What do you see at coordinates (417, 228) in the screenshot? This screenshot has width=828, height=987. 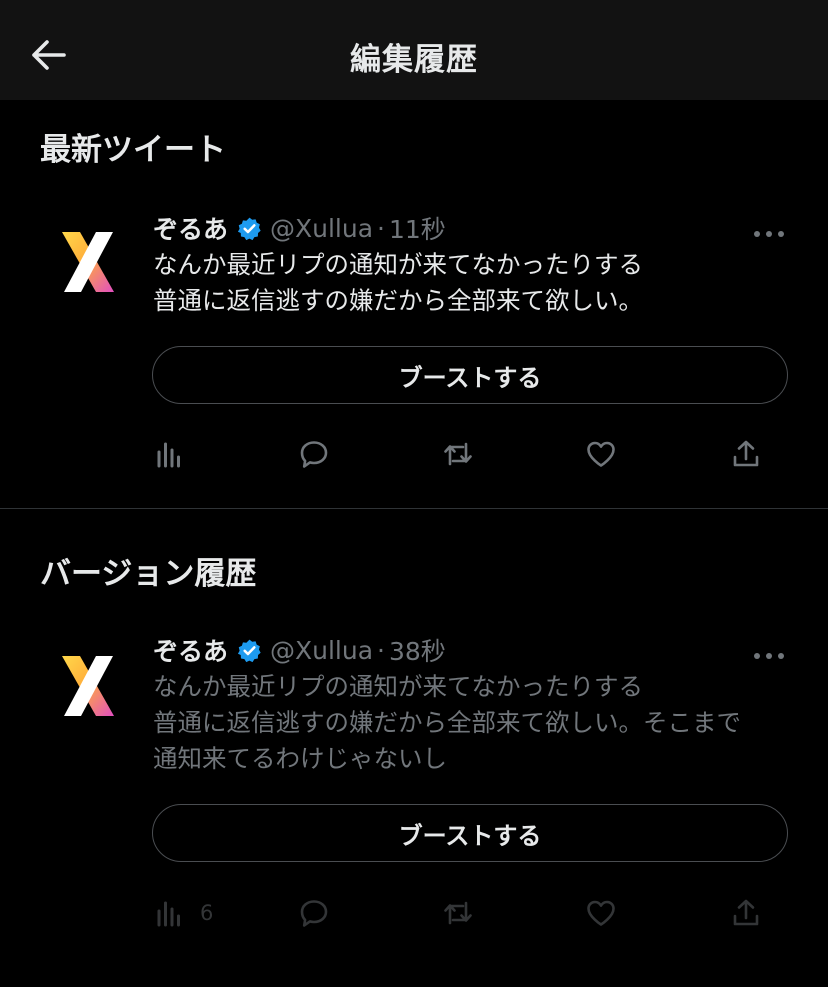 I see `timestamp: 11秒` at bounding box center [417, 228].